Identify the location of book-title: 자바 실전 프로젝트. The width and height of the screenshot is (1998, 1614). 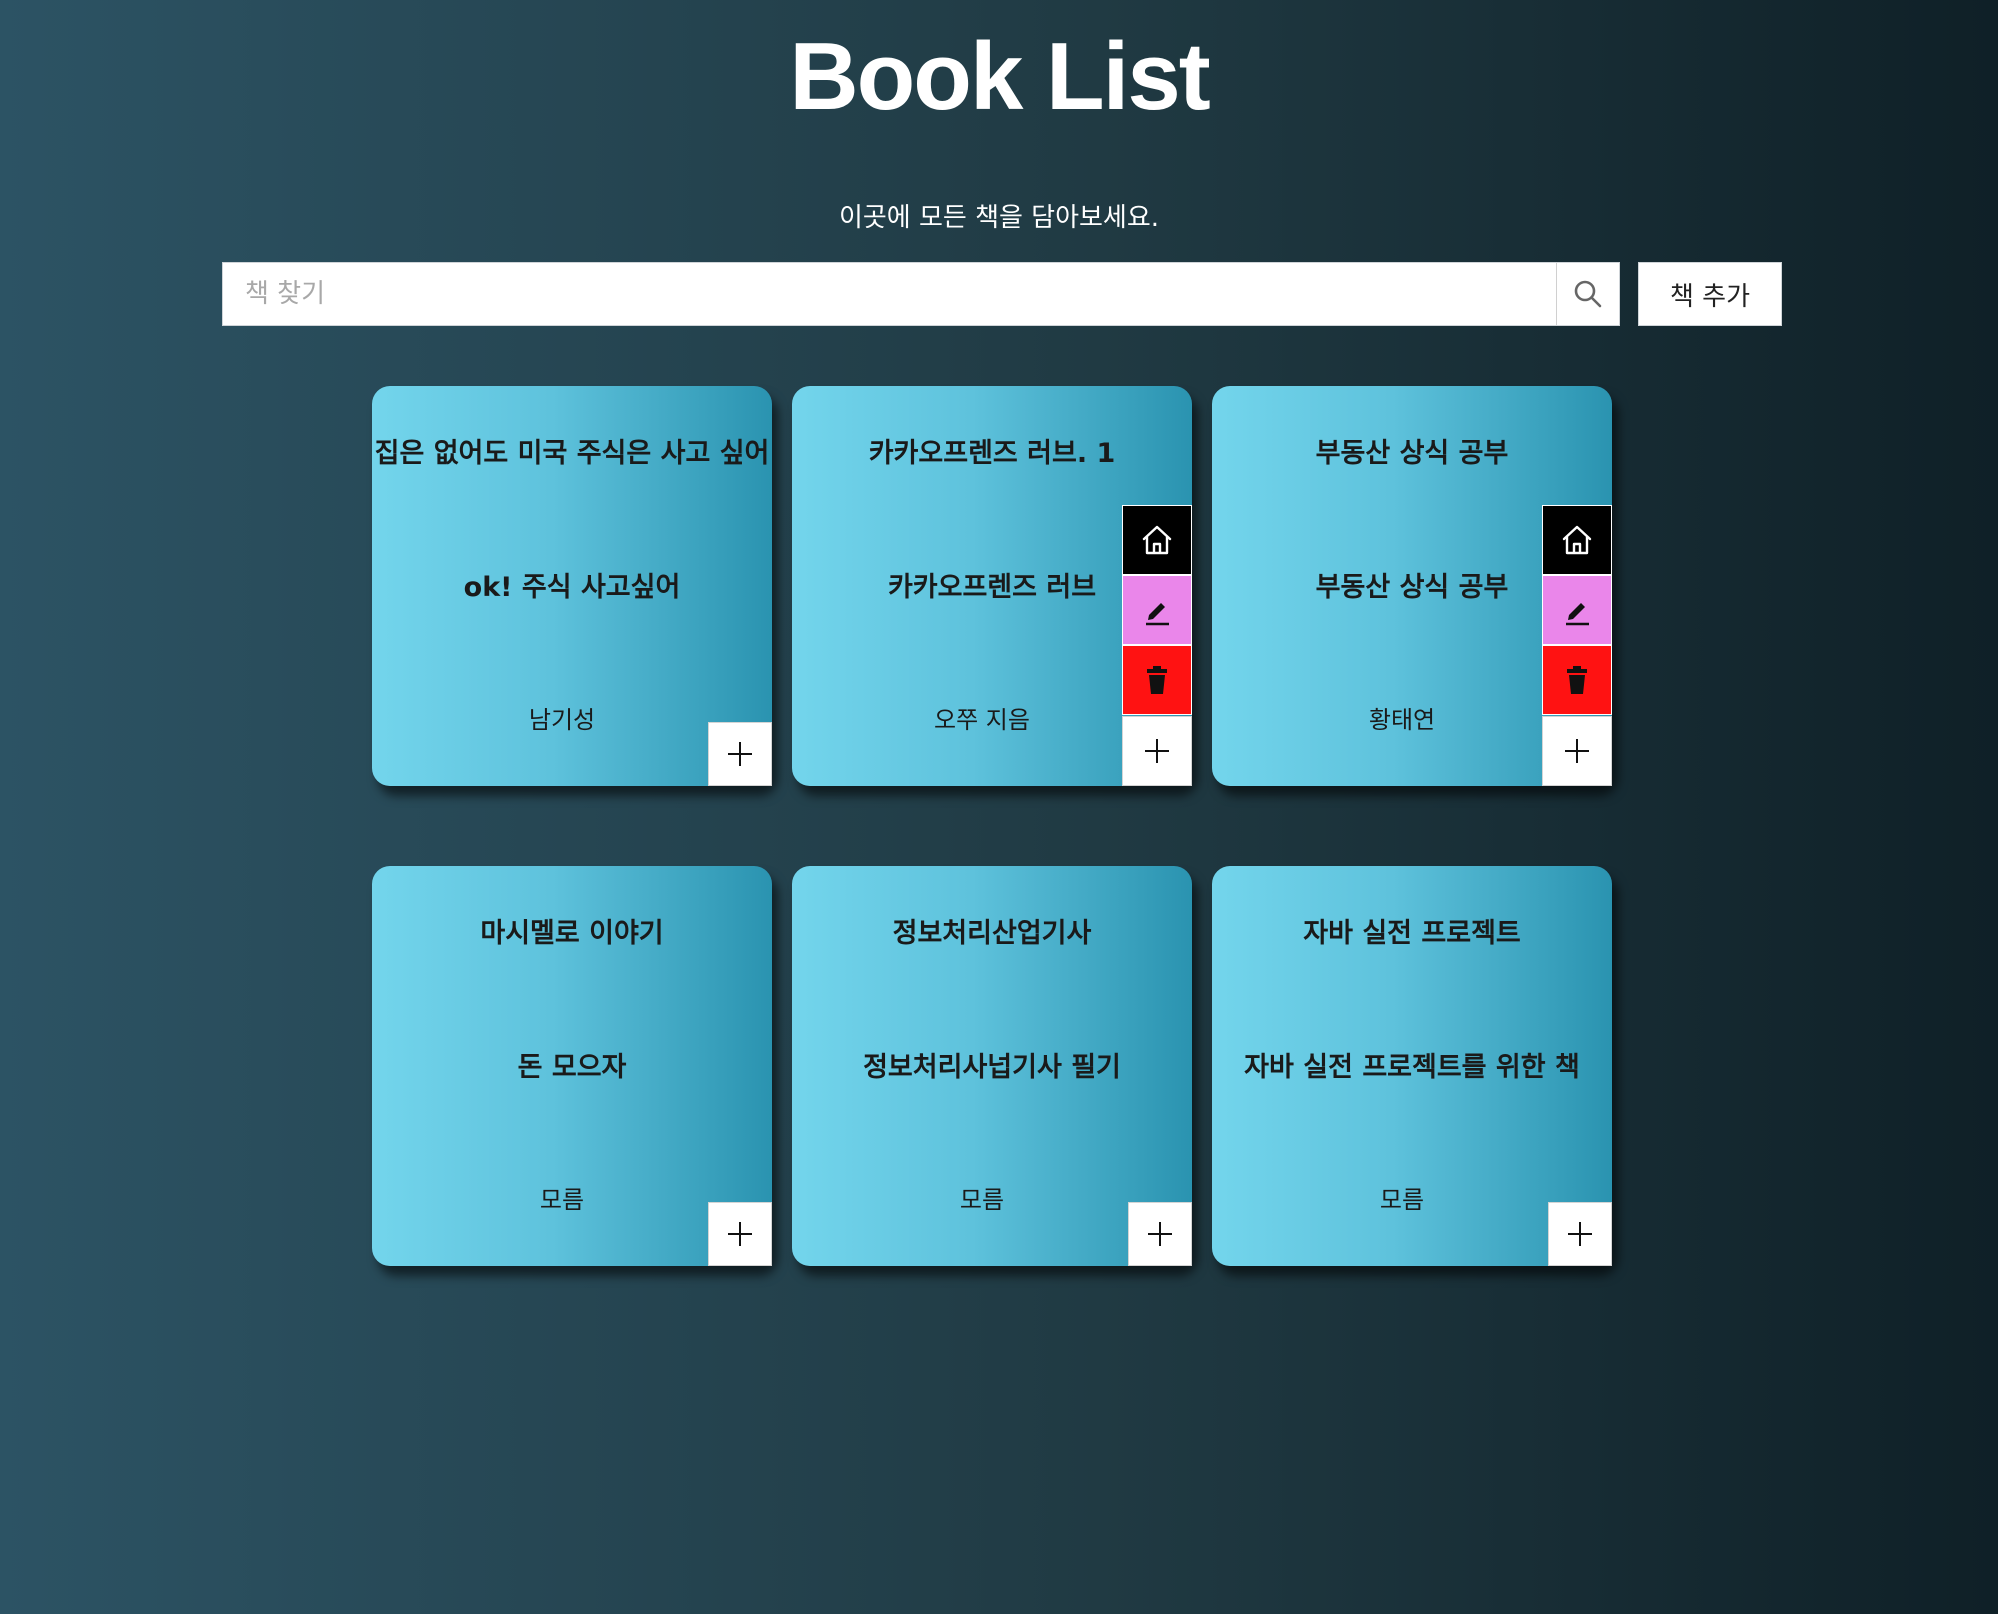
(1412, 933).